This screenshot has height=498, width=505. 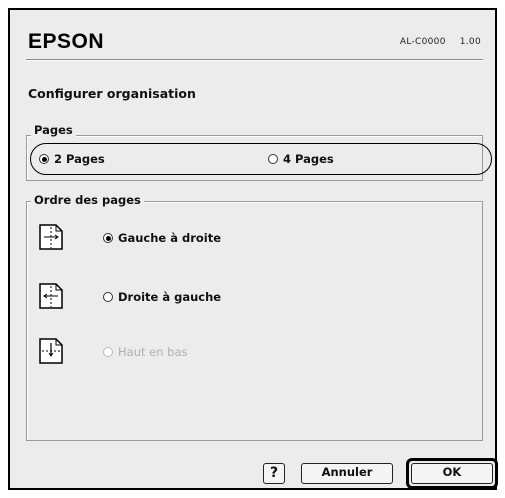 I want to click on dialog-heading: Configurer organisation, so click(x=112, y=93).